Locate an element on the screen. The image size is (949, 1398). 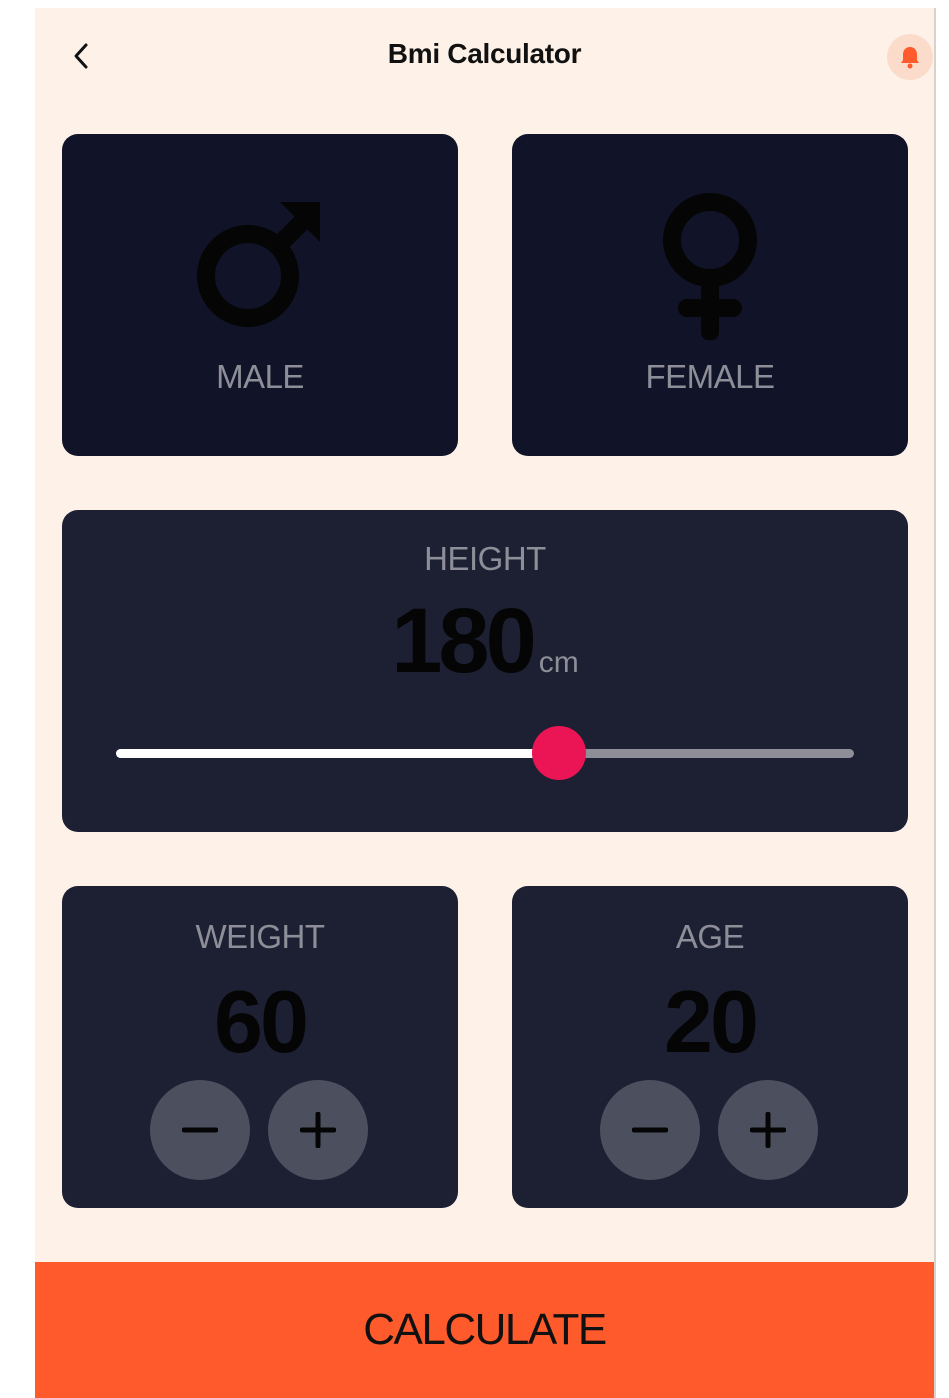
height-slider is located at coordinates (485, 753).